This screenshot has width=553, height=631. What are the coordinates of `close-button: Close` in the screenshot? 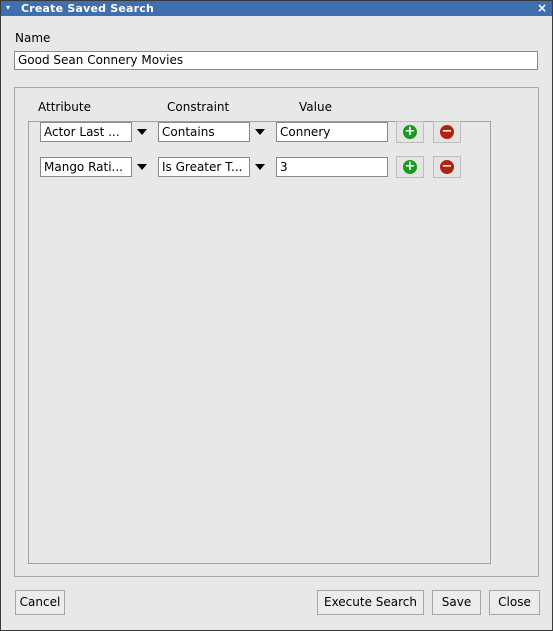 It's located at (514, 602).